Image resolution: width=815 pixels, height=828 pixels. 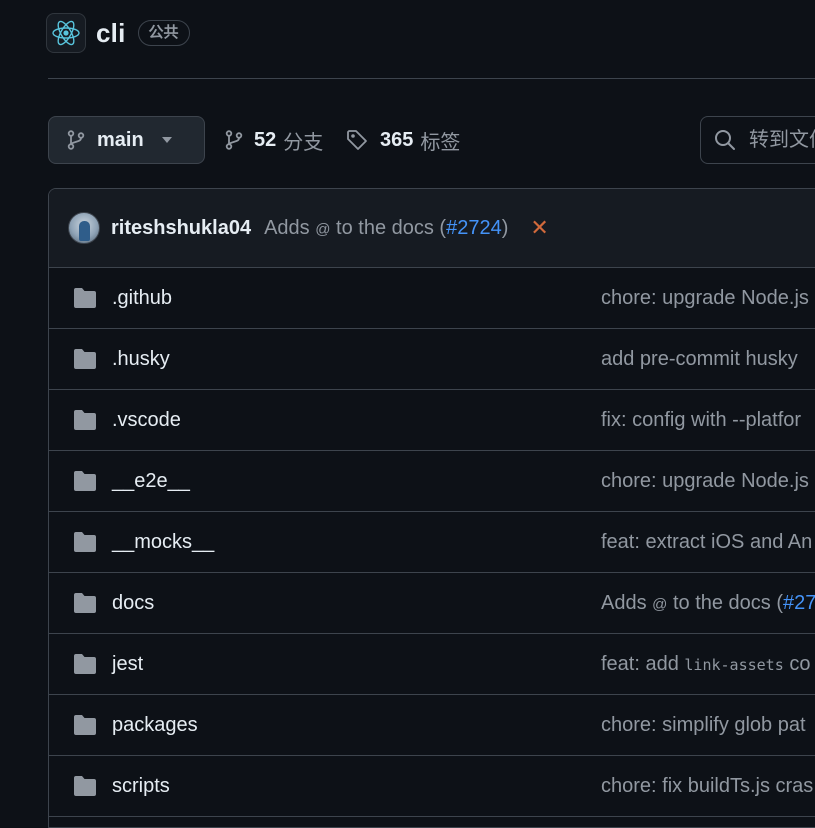 What do you see at coordinates (432, 725) in the screenshot?
I see `table-row: packages chore: simplify glob pat` at bounding box center [432, 725].